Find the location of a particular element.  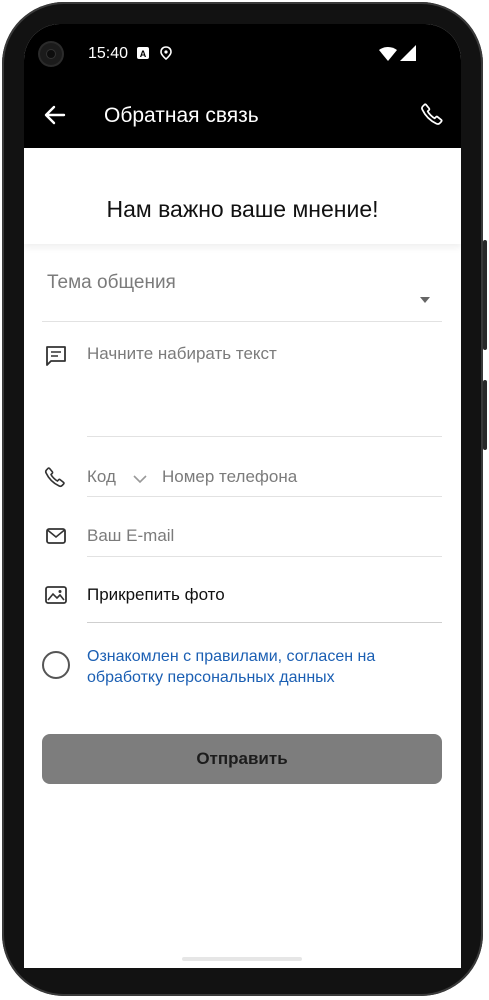

header-title: Нам важно ваше мнение! is located at coordinates (242, 209).